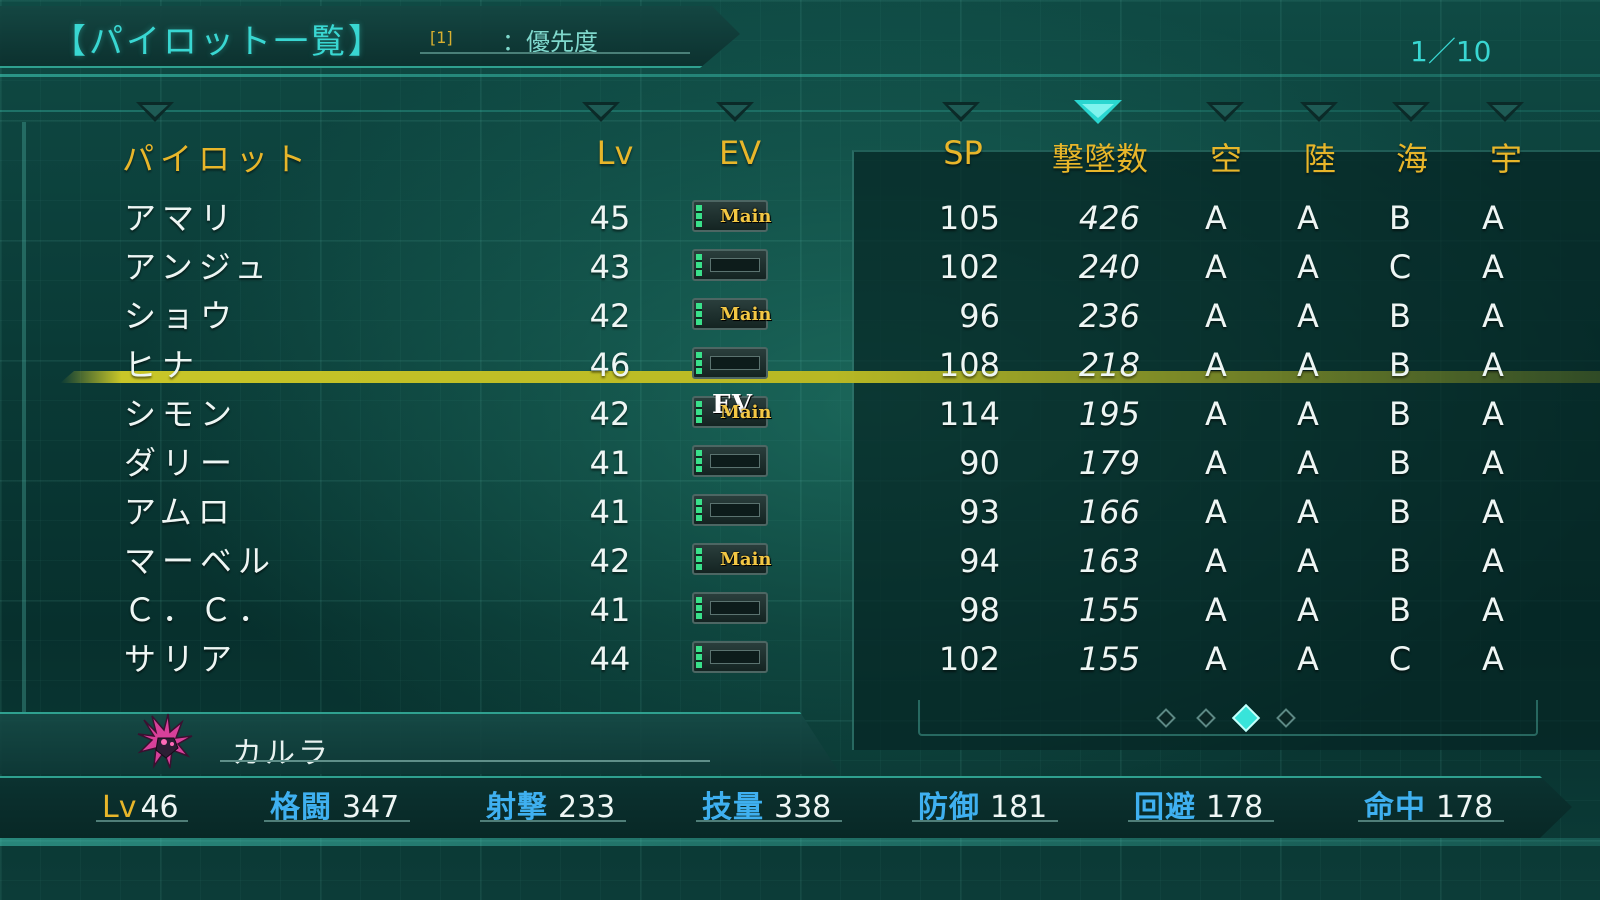  I want to click on column-header-pilot: パイロット, so click(217, 157).